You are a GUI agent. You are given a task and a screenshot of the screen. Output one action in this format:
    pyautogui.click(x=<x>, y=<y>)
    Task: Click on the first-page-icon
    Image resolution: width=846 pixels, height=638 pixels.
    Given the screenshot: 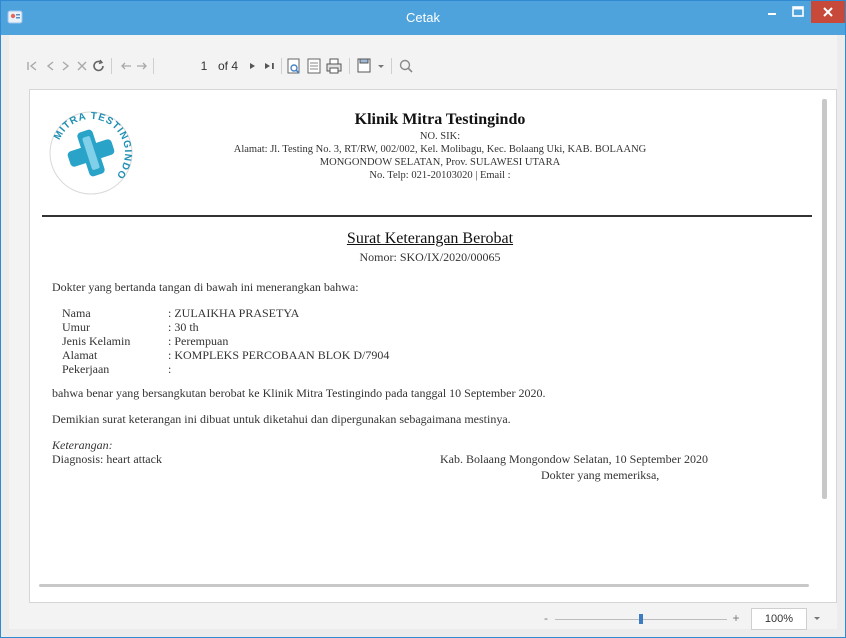 What is the action you would take?
    pyautogui.click(x=32, y=66)
    